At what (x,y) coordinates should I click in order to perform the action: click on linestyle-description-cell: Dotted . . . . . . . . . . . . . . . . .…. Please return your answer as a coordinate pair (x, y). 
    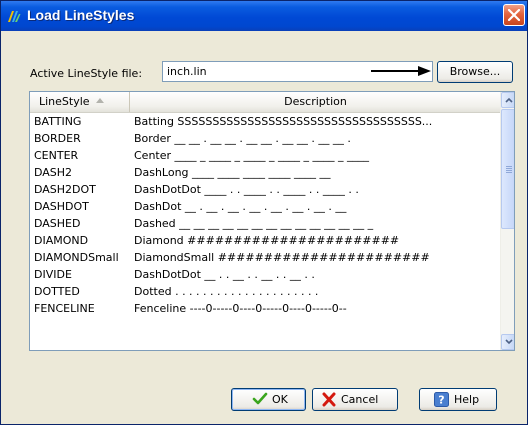
    Looking at the image, I should click on (226, 291).